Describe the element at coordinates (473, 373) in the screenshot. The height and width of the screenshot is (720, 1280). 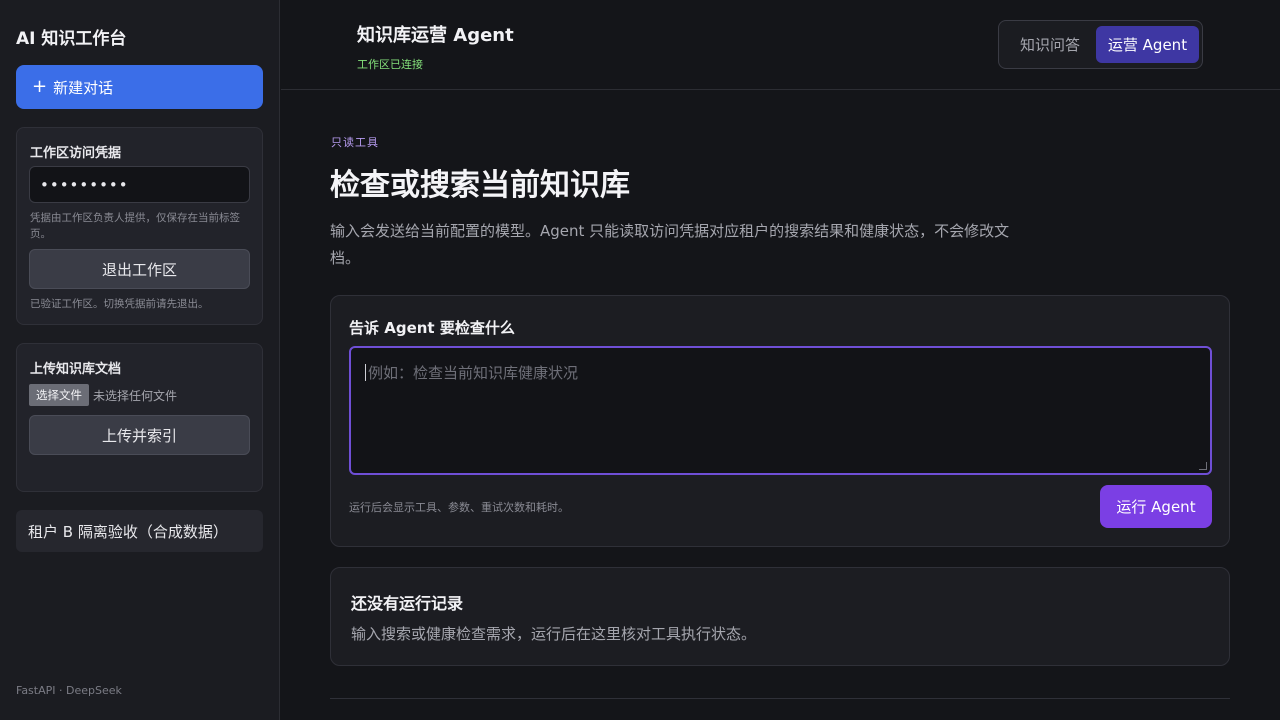
I see `prompt-placeholder: 例如：检查当前知识库健康状况` at that location.